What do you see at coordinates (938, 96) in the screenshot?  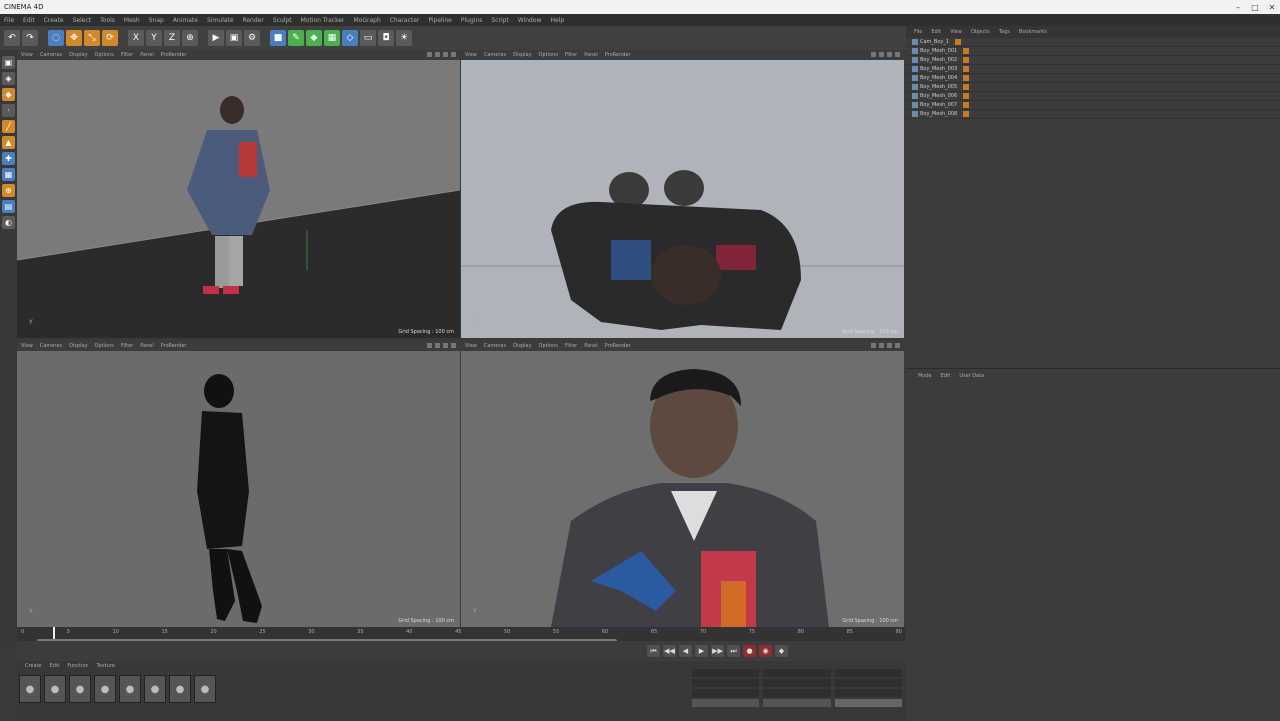 I see `object-name: Boy_Mesh_006` at bounding box center [938, 96].